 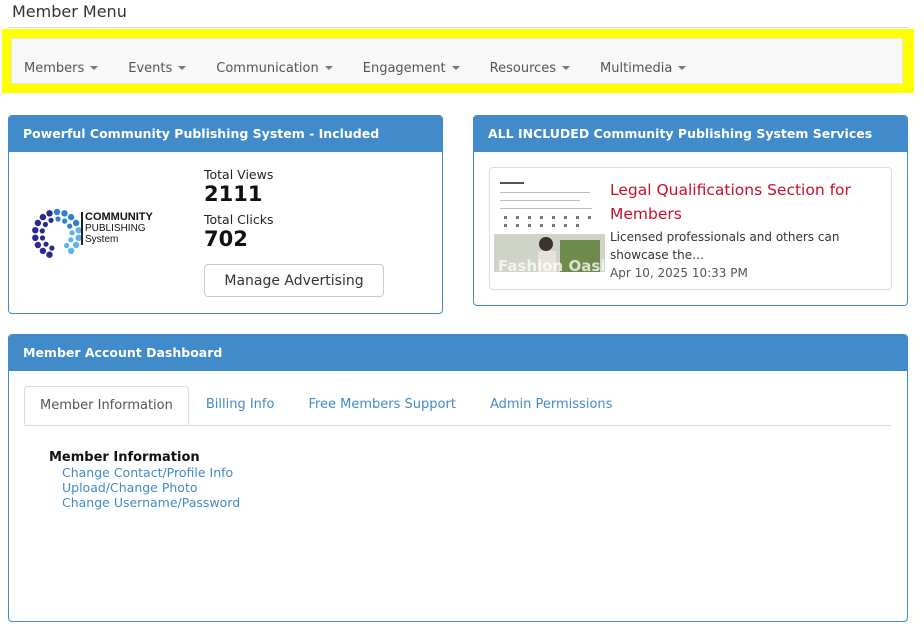 What do you see at coordinates (745, 202) in the screenshot?
I see `article-title-link: Legal Qualifications Section for Members` at bounding box center [745, 202].